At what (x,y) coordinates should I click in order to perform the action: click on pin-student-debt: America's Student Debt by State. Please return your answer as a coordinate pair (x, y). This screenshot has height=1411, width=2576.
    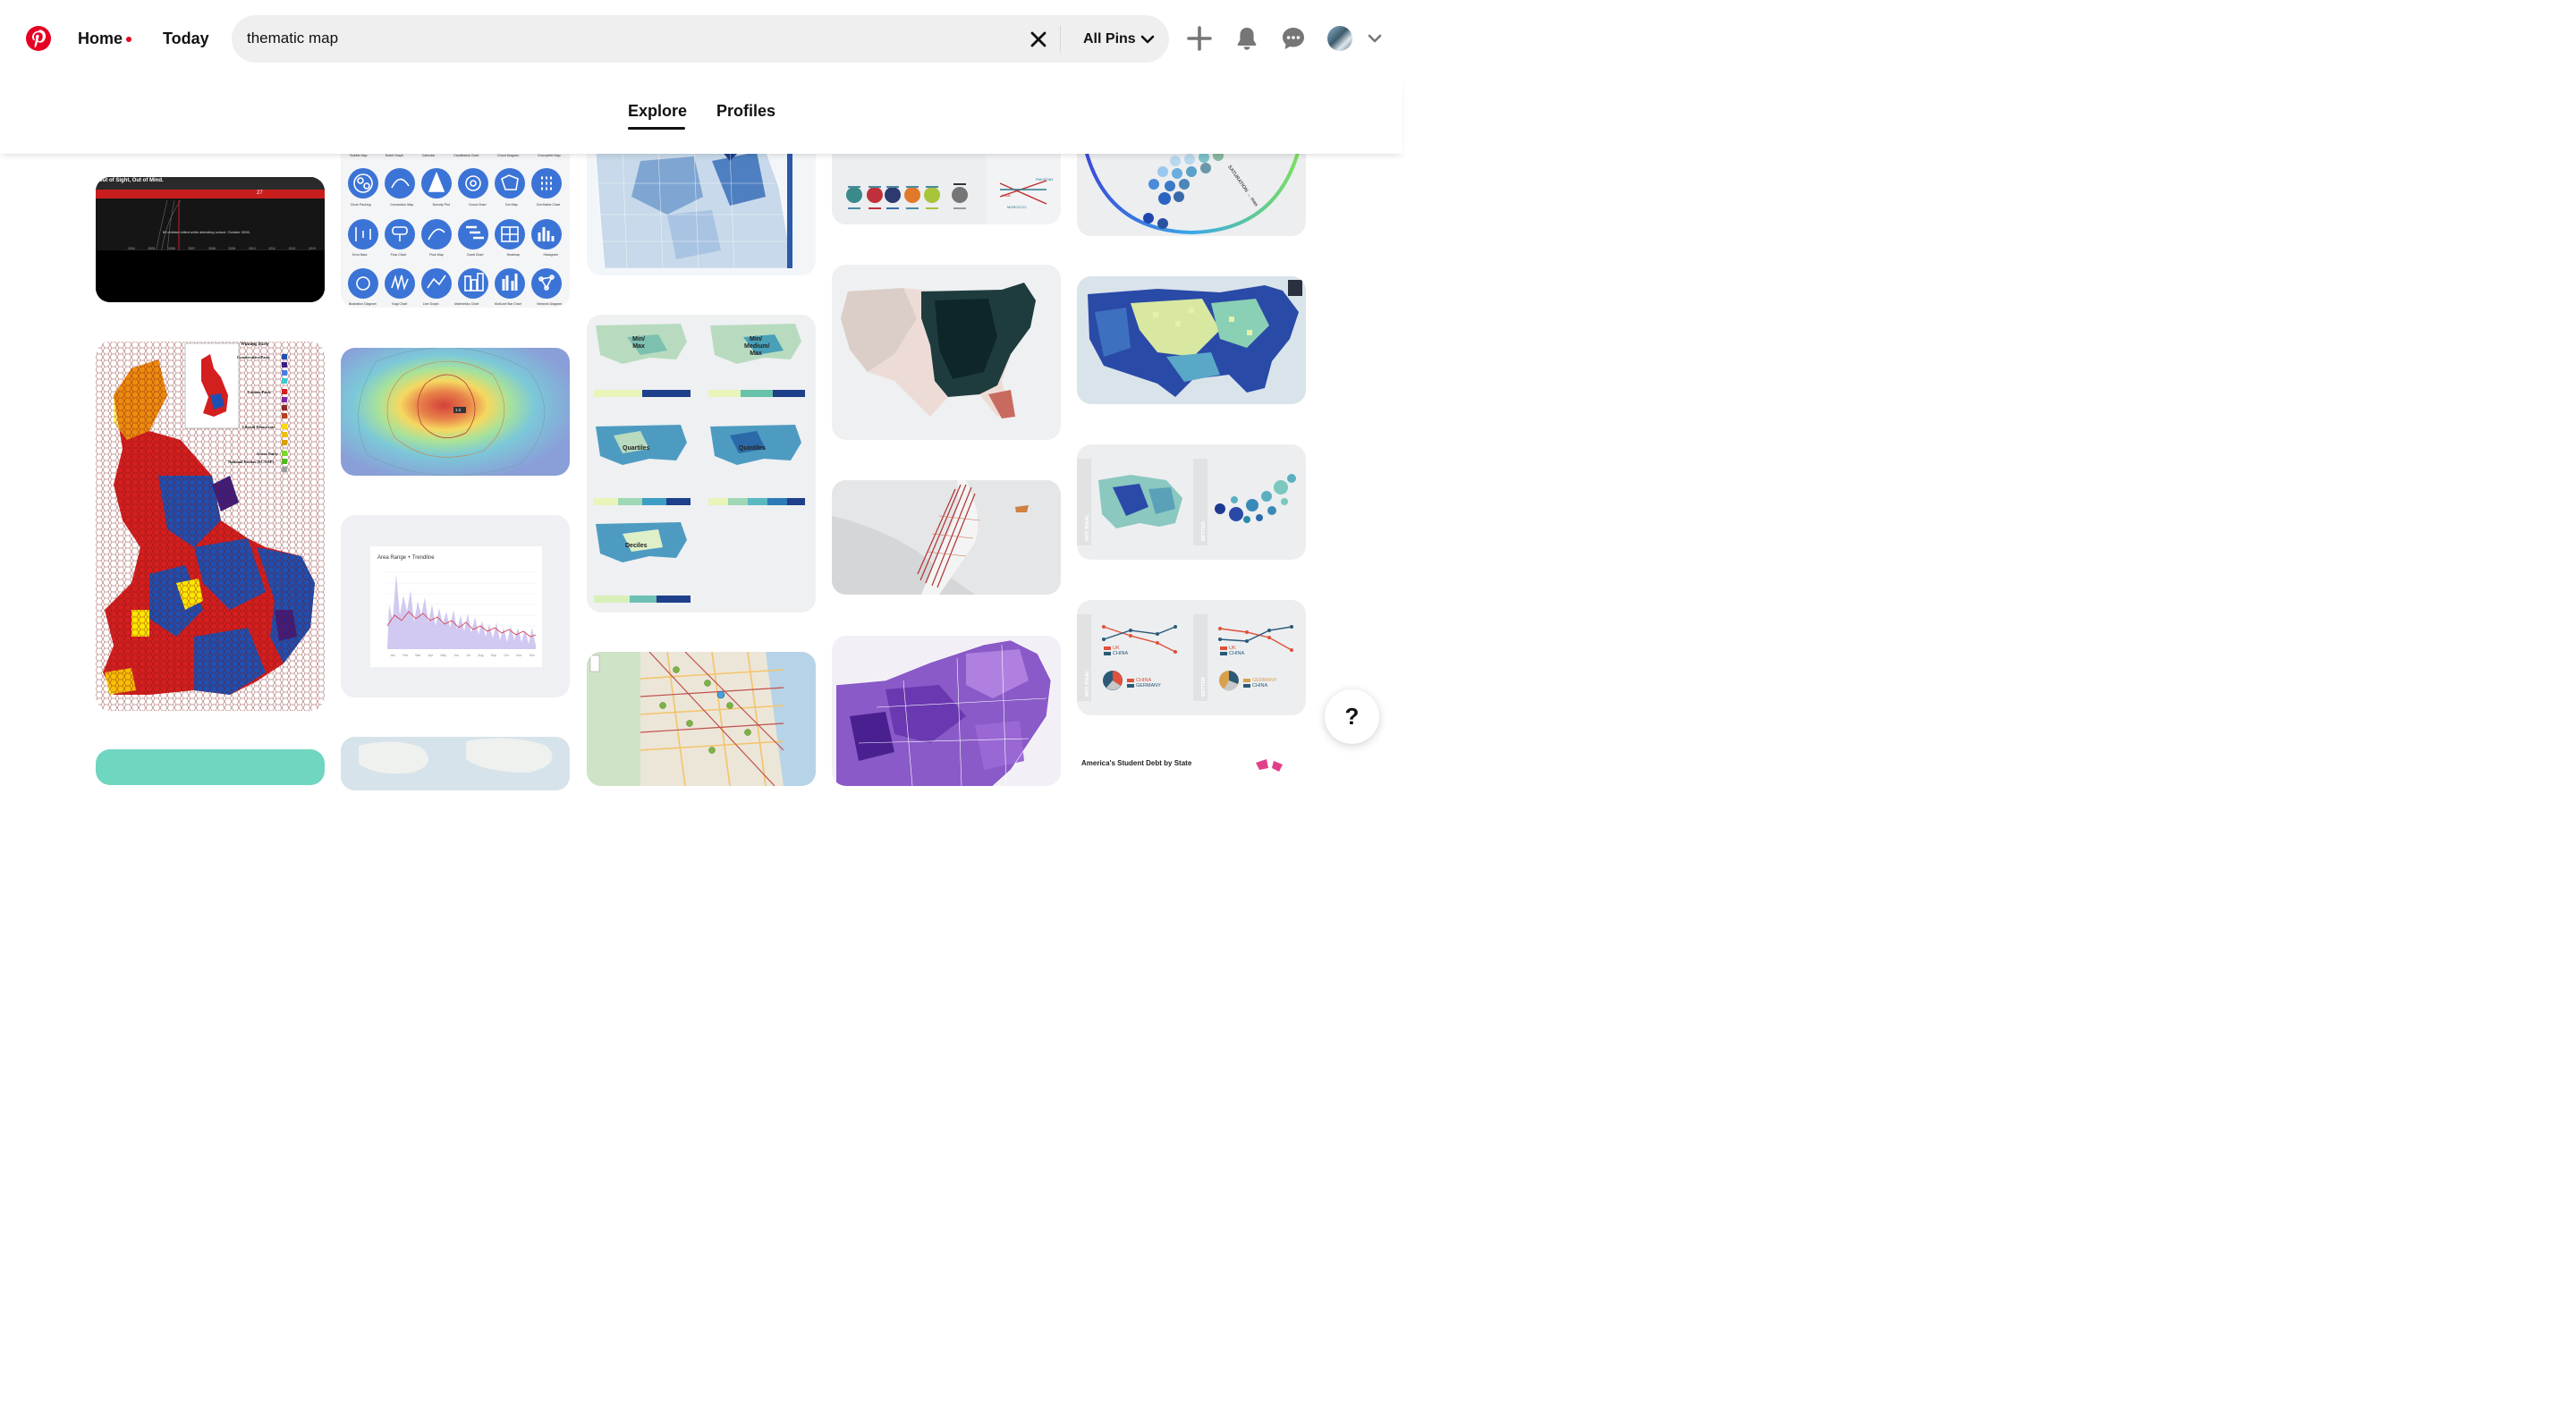
    Looking at the image, I should click on (1191, 773).